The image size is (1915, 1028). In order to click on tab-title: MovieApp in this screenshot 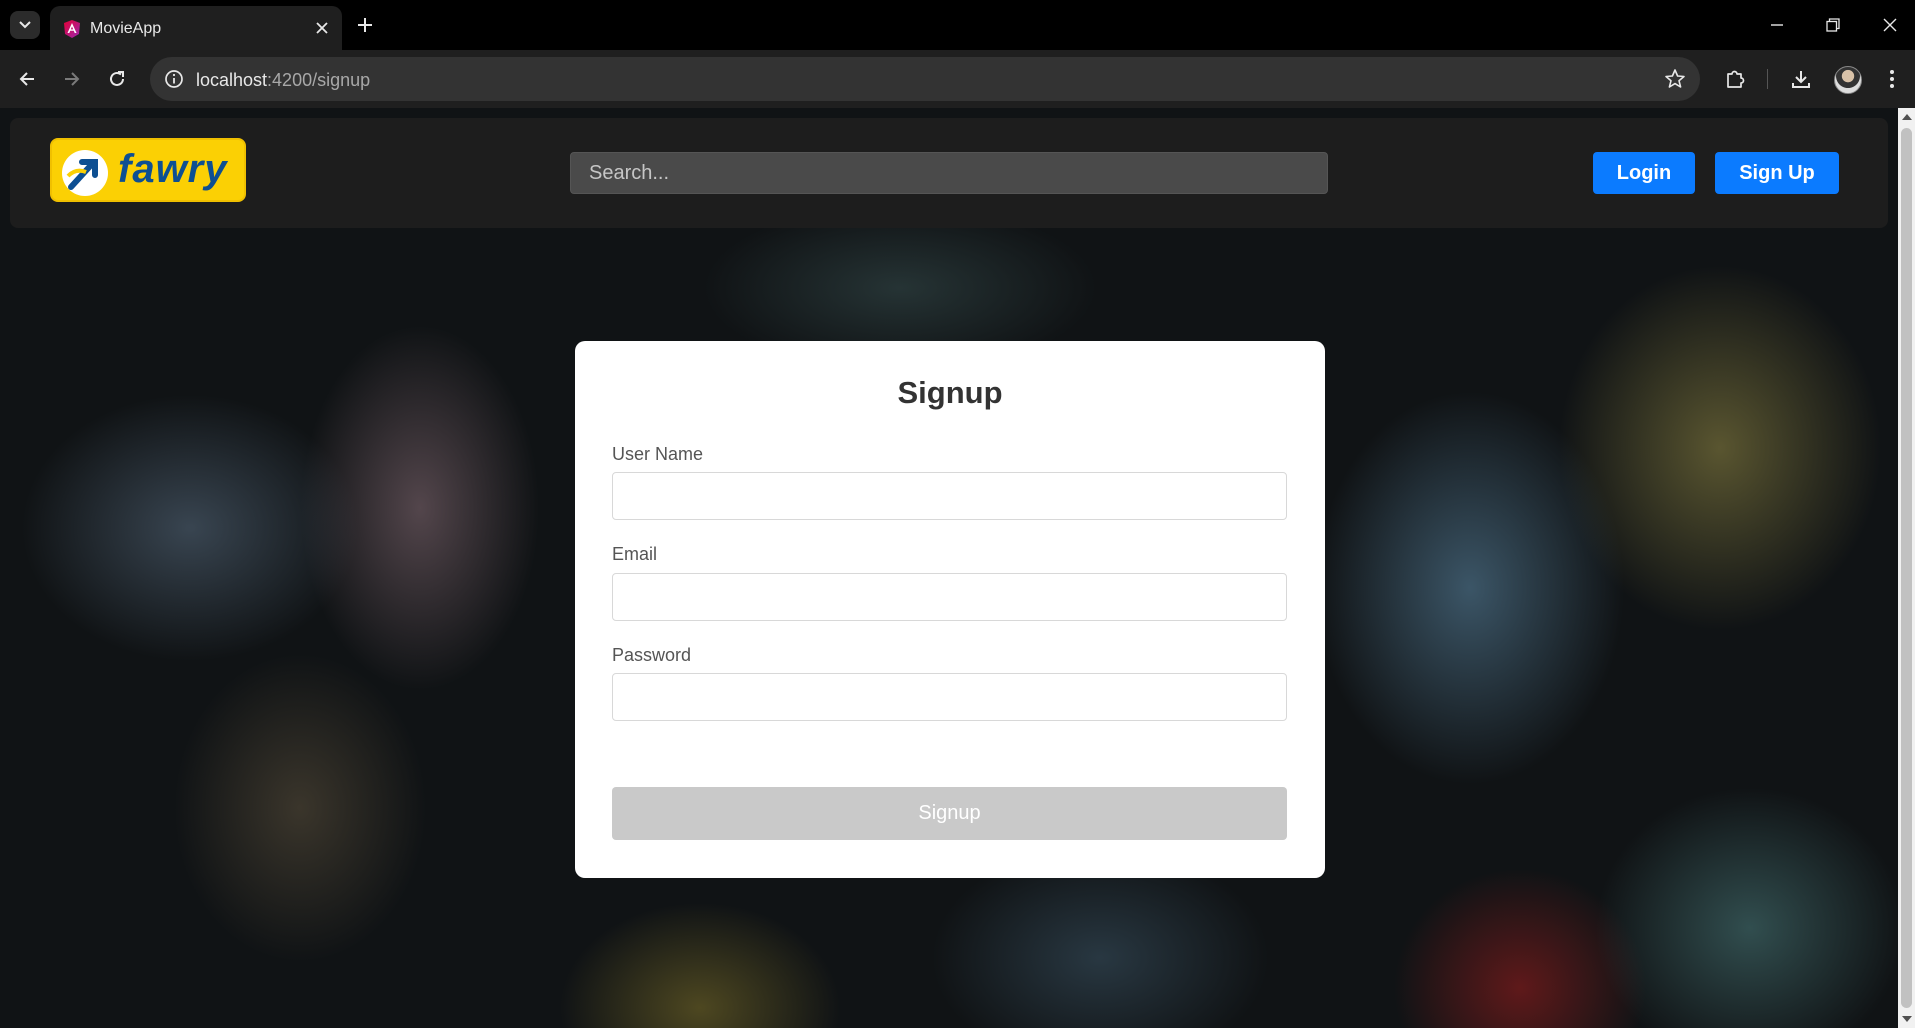, I will do `click(126, 28)`.